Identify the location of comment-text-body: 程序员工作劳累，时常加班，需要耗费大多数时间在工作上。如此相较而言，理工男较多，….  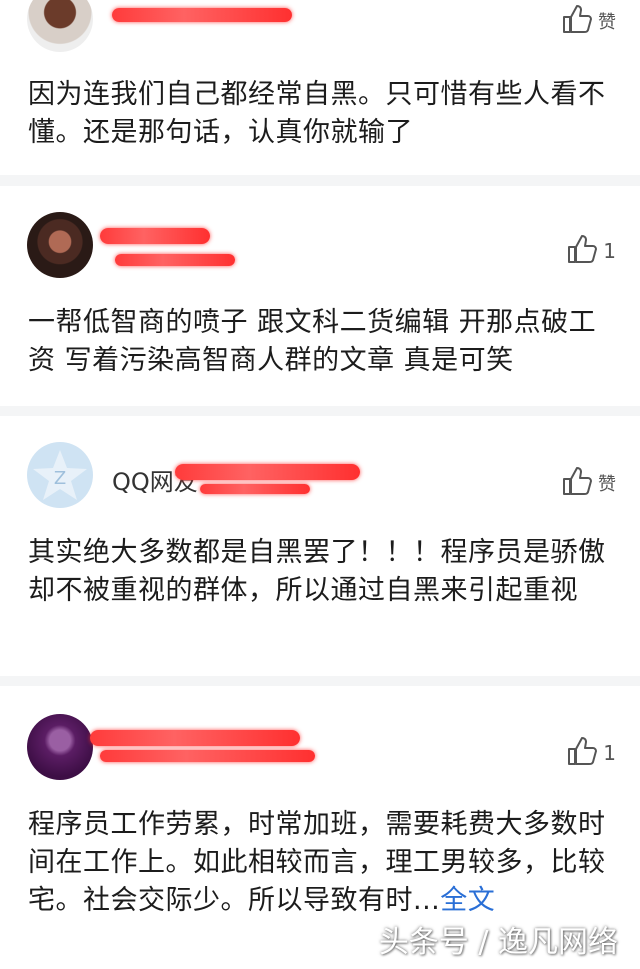
(317, 862).